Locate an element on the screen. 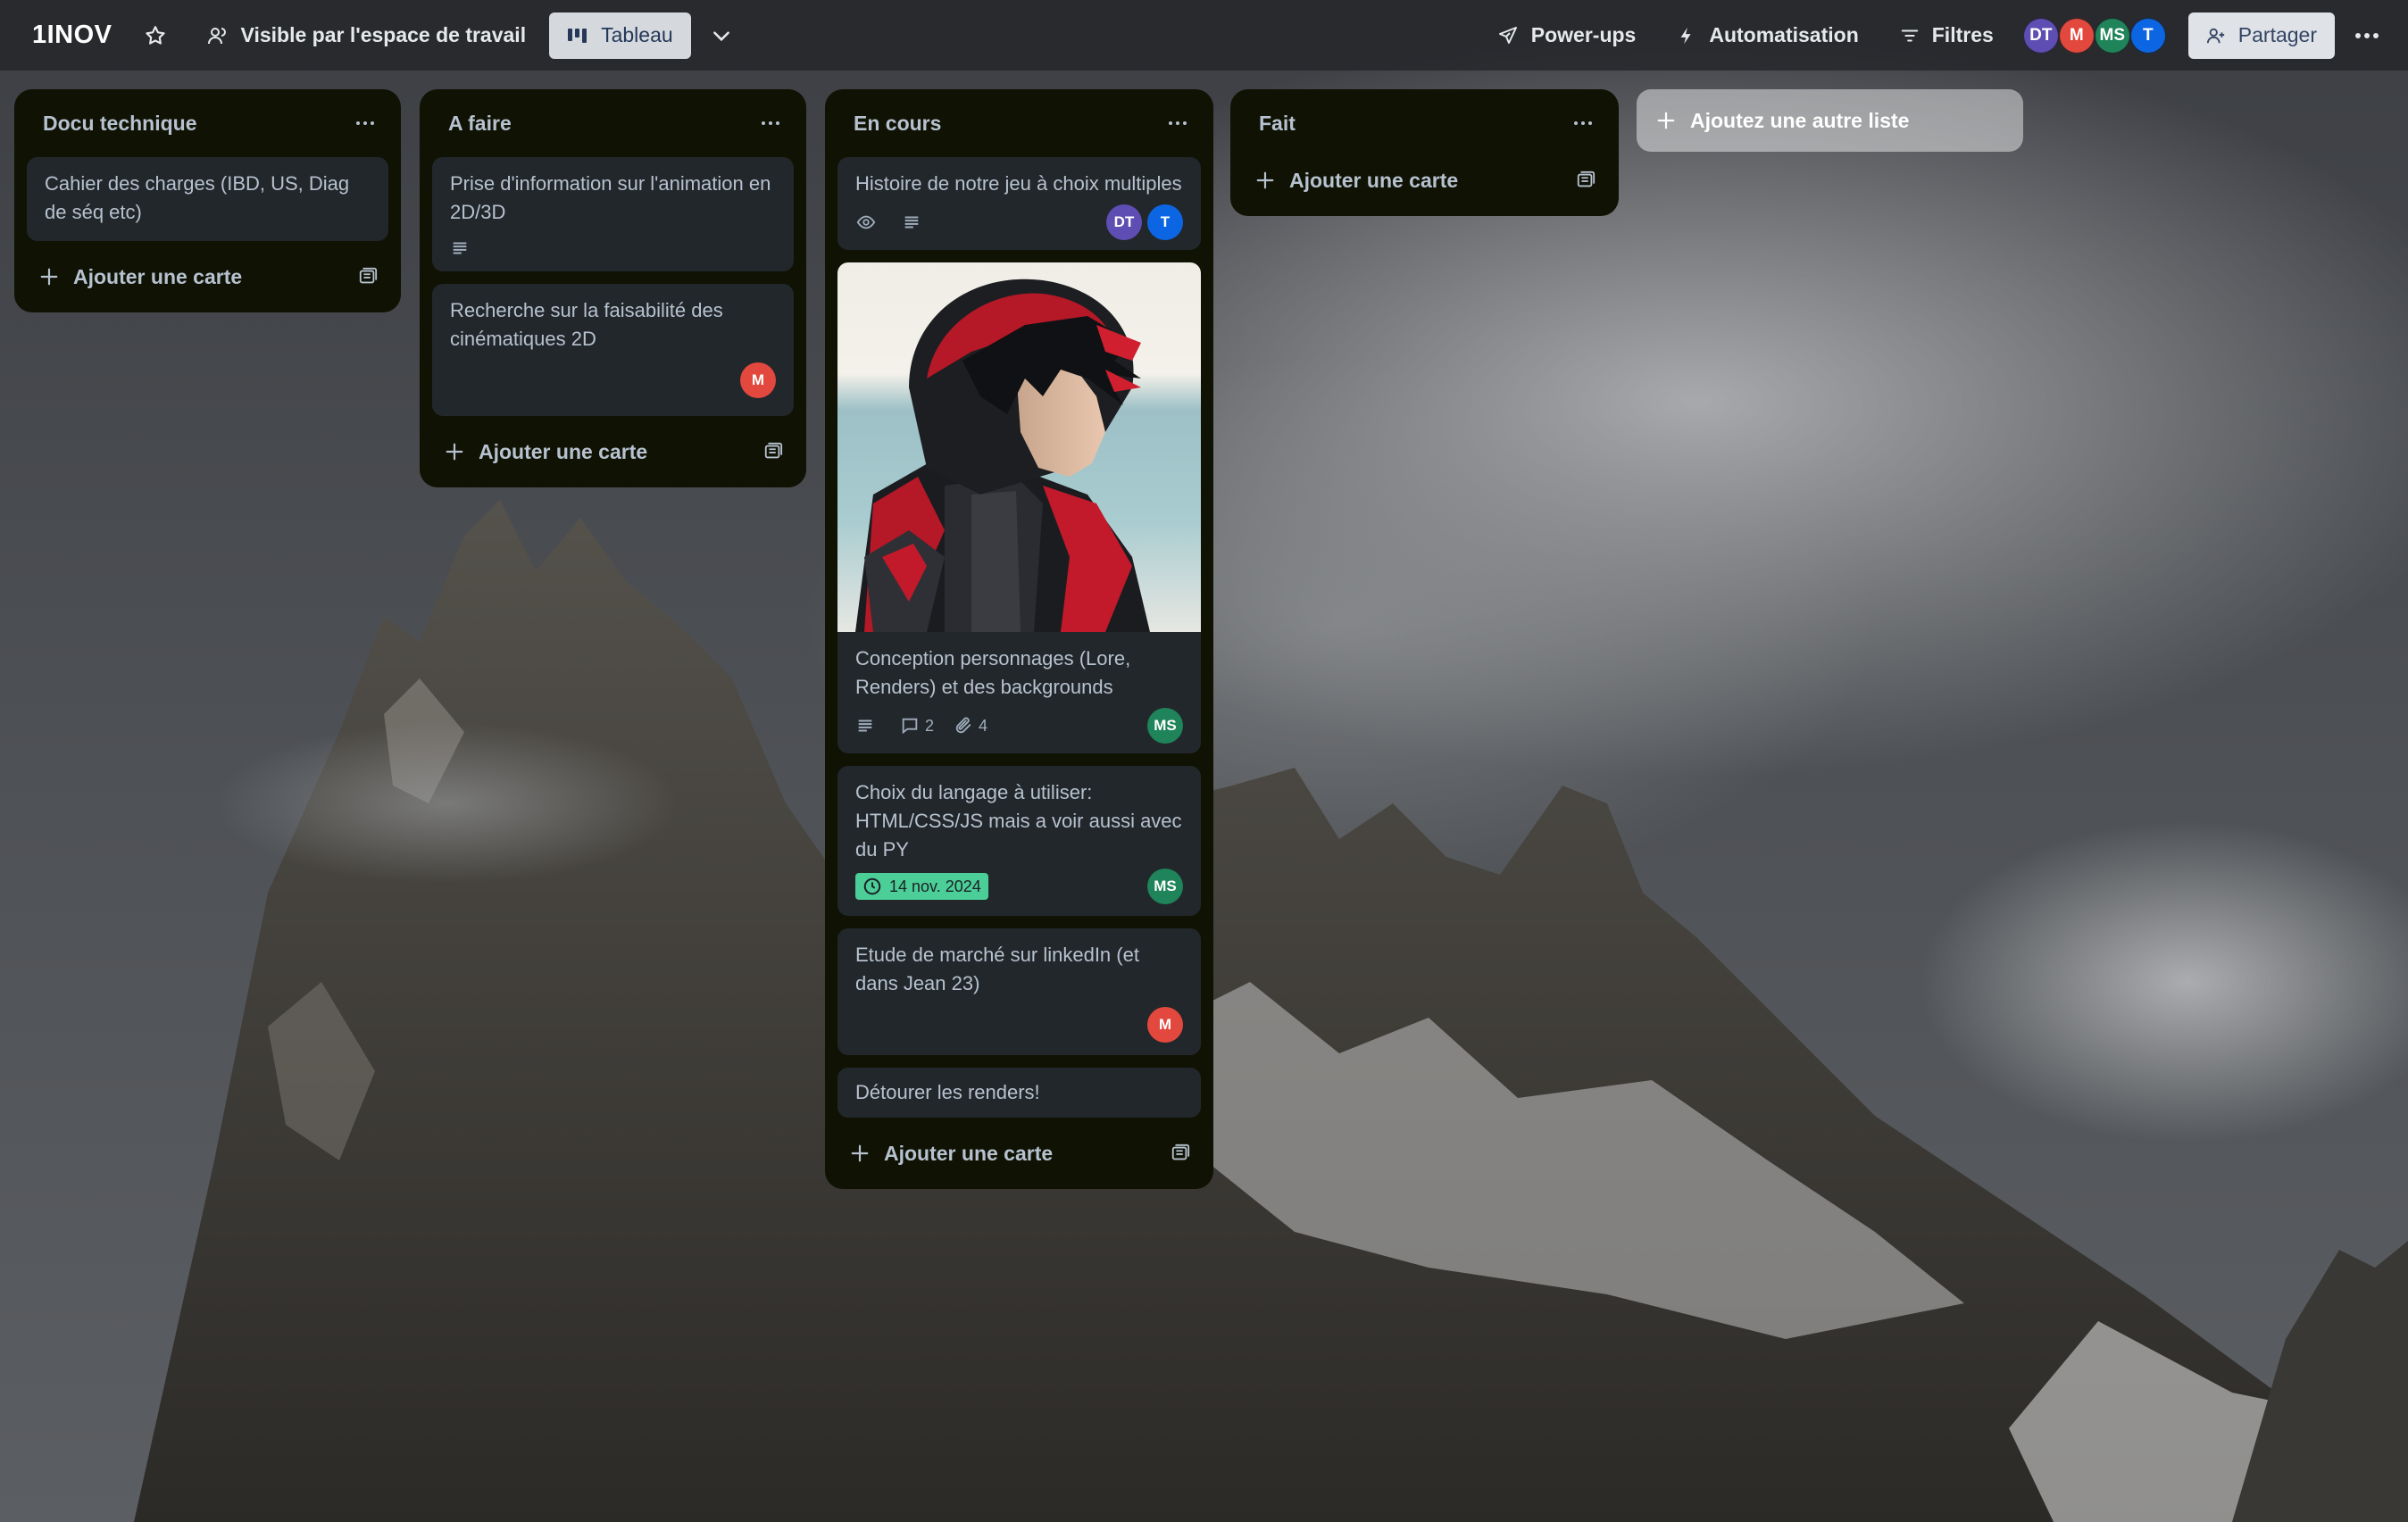 This screenshot has width=2408, height=1522. board-view-icon is located at coordinates (577, 35).